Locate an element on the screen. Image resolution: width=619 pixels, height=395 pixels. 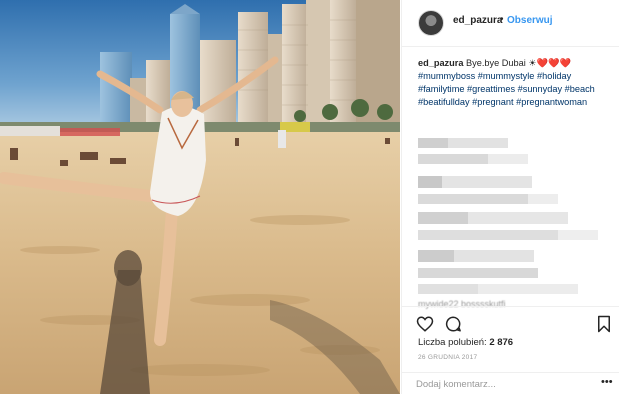
comment-bubble-icon is located at coordinates (453, 324).